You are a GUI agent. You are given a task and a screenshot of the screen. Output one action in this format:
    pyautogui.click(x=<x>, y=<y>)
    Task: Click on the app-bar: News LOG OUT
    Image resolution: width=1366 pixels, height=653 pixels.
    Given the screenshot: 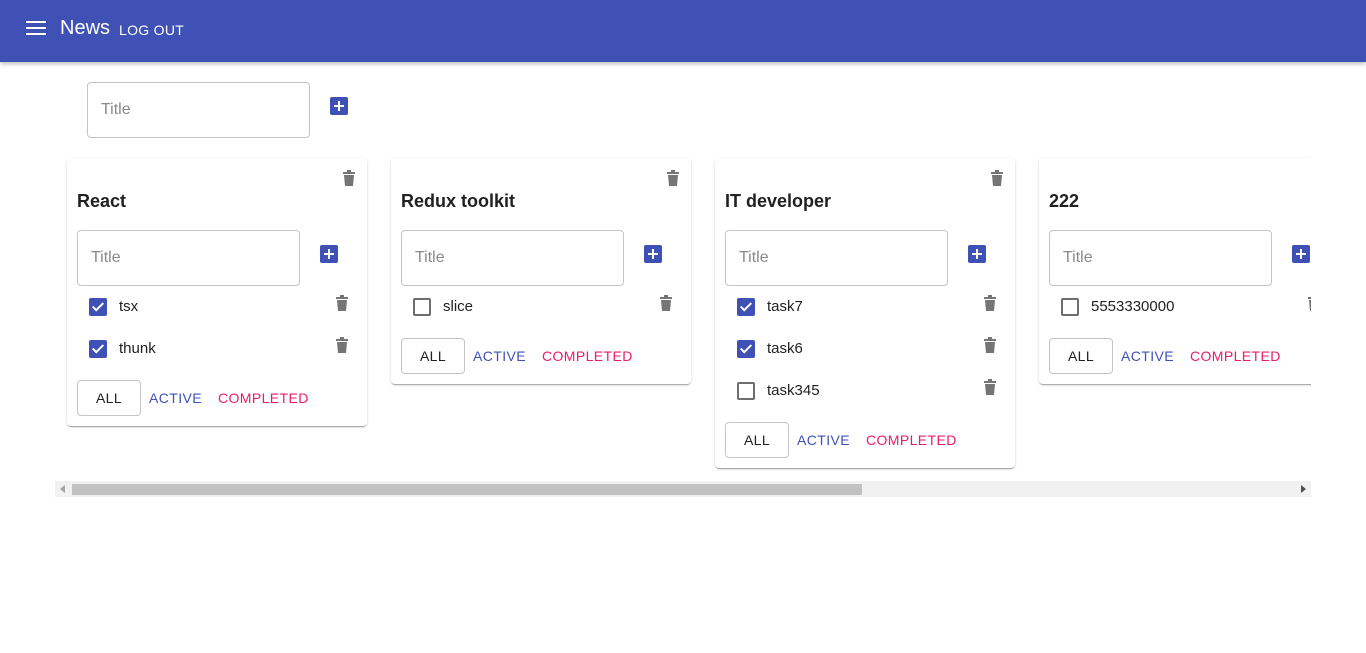 What is the action you would take?
    pyautogui.click(x=683, y=31)
    